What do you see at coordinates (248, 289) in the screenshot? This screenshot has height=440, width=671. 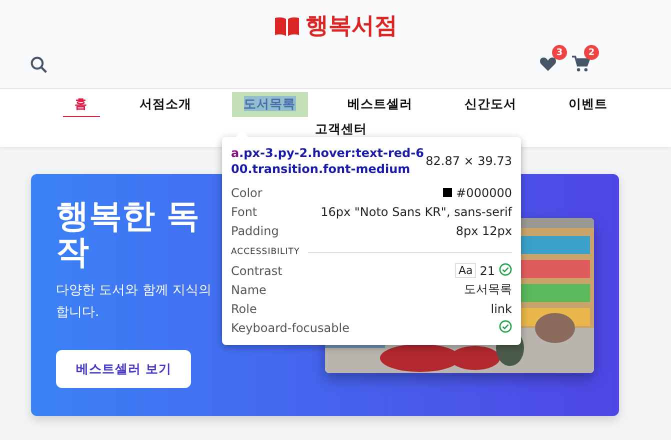 I see `property-label: Name` at bounding box center [248, 289].